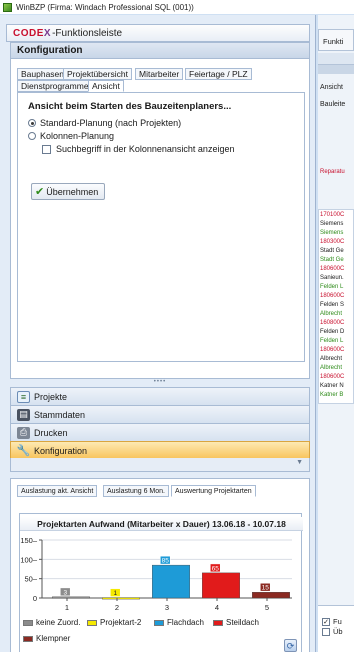 This screenshot has width=354, height=652. I want to click on tab-projektuebersicht: Projektübersicht, so click(97, 74).